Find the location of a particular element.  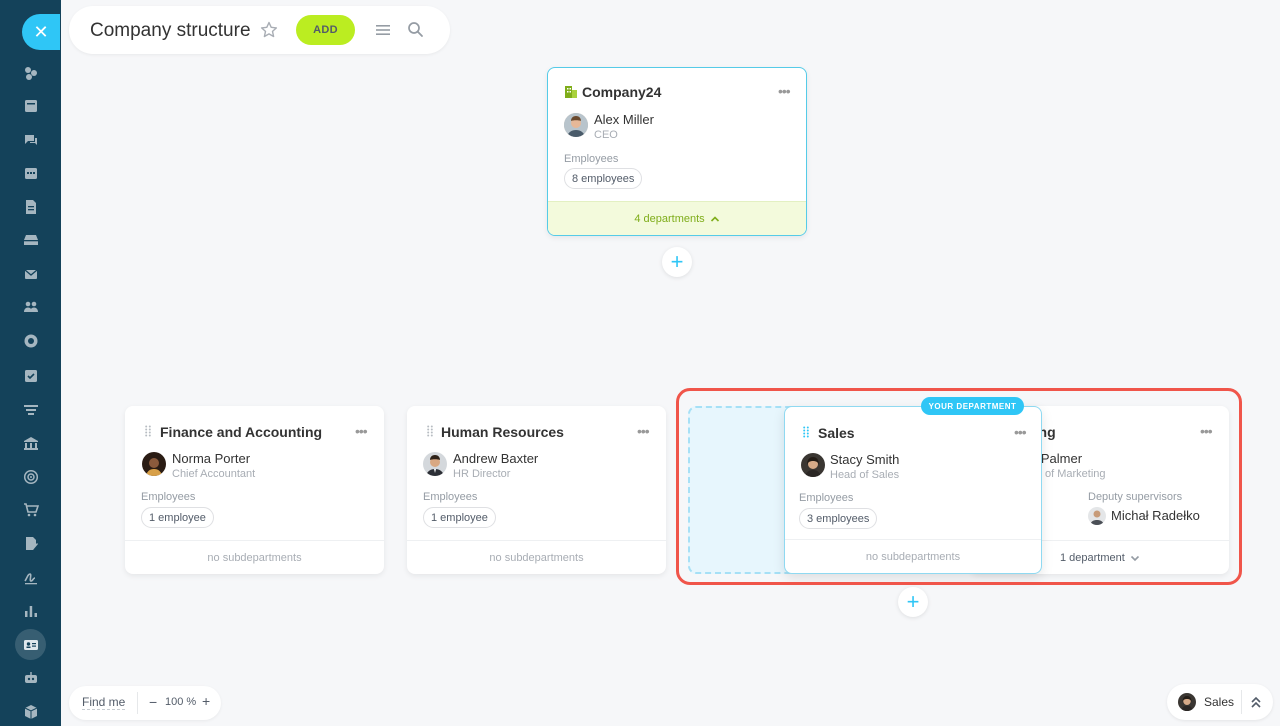

company-icon is located at coordinates (31, 443).